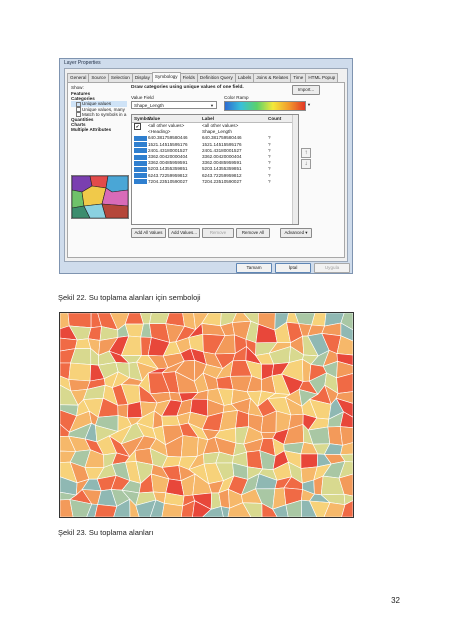 Image resolution: width=453 pixels, height=640 pixels. What do you see at coordinates (222, 181) in the screenshot?
I see `label-cell: 7204.23510590027` at bounding box center [222, 181].